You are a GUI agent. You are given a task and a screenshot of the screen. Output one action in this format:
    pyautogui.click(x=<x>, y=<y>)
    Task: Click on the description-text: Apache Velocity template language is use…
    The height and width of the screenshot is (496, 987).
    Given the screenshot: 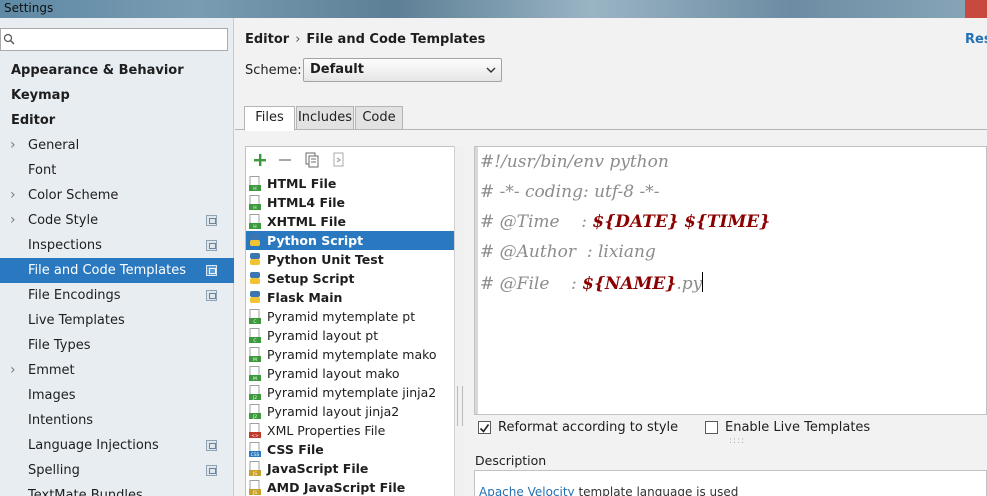 What is the action you would take?
    pyautogui.click(x=608, y=490)
    